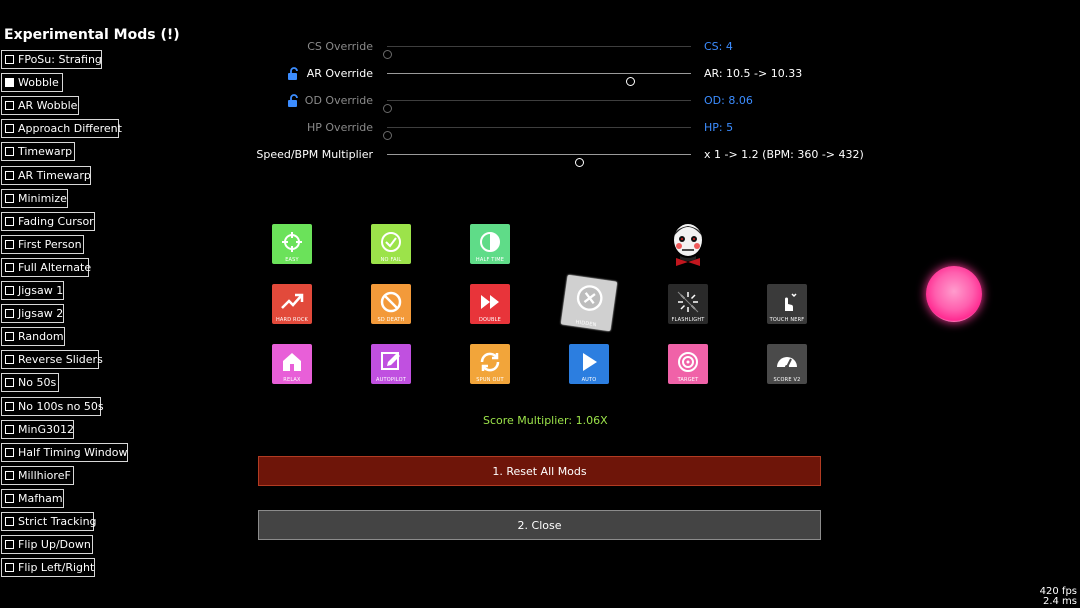 This screenshot has height=608, width=1080. What do you see at coordinates (391, 364) in the screenshot?
I see `mod-autopilot: AUTOPILOT` at bounding box center [391, 364].